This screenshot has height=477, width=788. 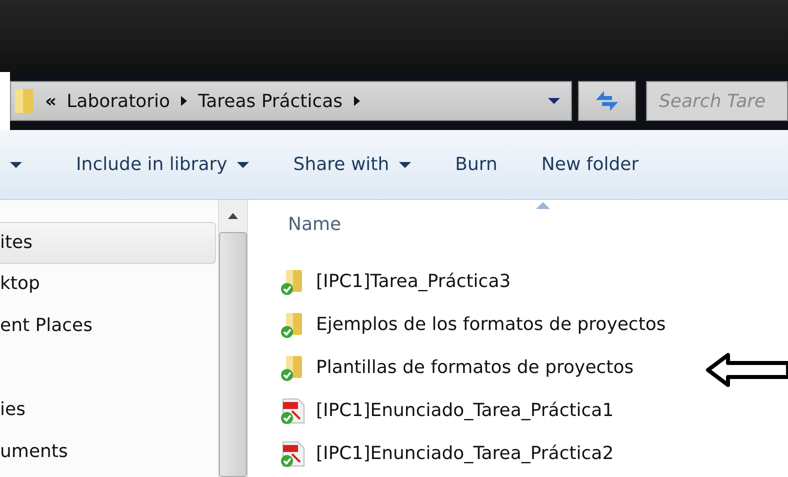 What do you see at coordinates (233, 354) in the screenshot?
I see `scrollbar-thumb` at bounding box center [233, 354].